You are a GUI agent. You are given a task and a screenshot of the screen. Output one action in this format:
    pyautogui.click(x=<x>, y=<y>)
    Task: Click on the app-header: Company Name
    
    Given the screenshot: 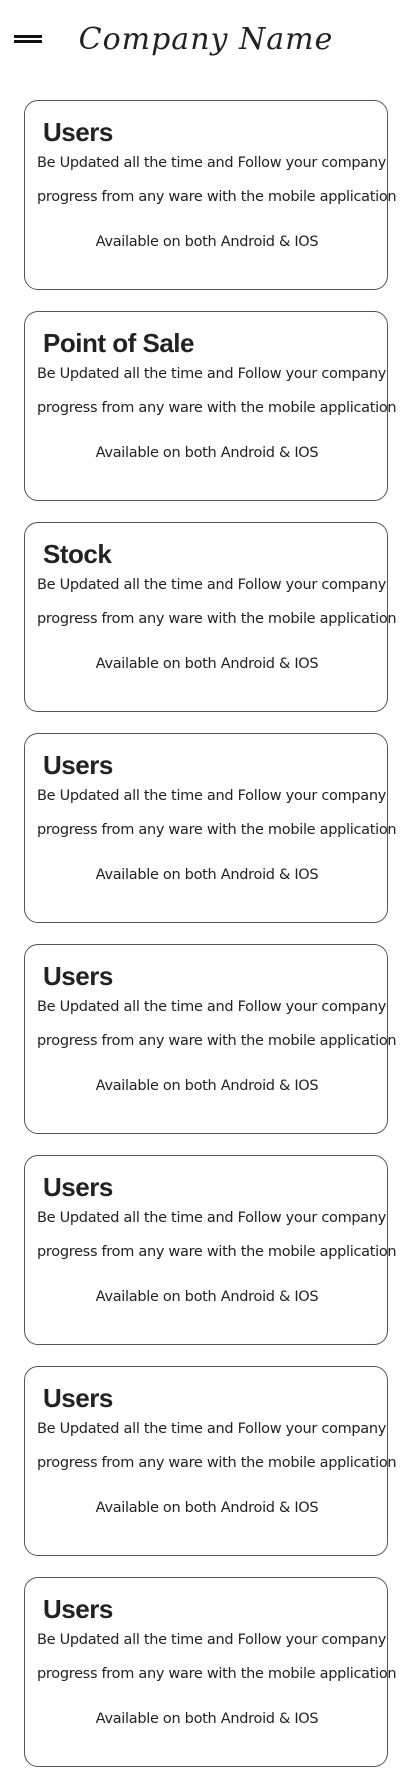 What is the action you would take?
    pyautogui.click(x=206, y=43)
    